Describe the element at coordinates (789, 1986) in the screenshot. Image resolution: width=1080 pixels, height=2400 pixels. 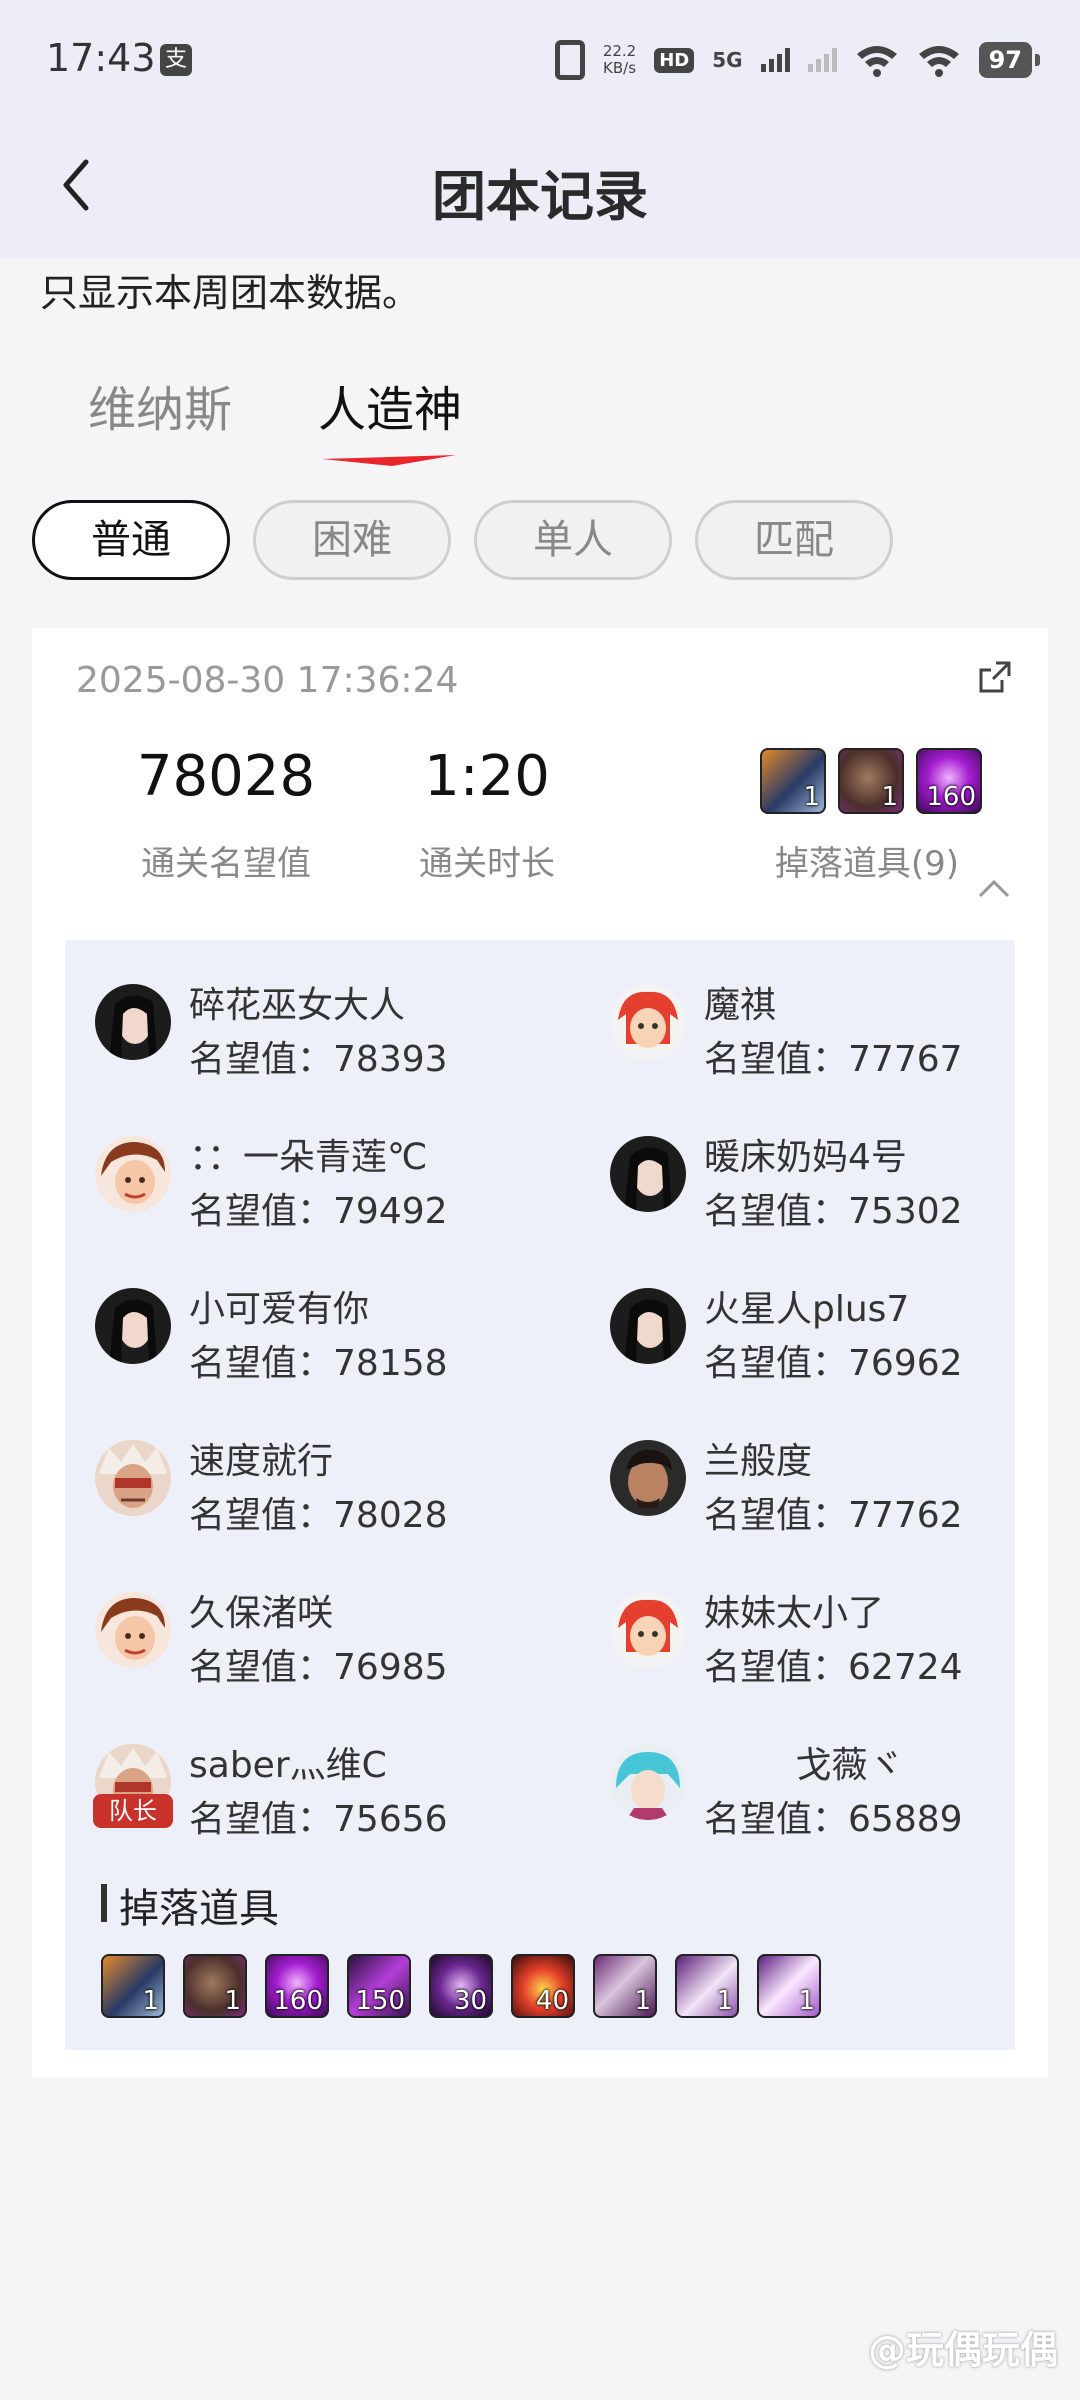
I see `scroll-item-icon: 1` at that location.